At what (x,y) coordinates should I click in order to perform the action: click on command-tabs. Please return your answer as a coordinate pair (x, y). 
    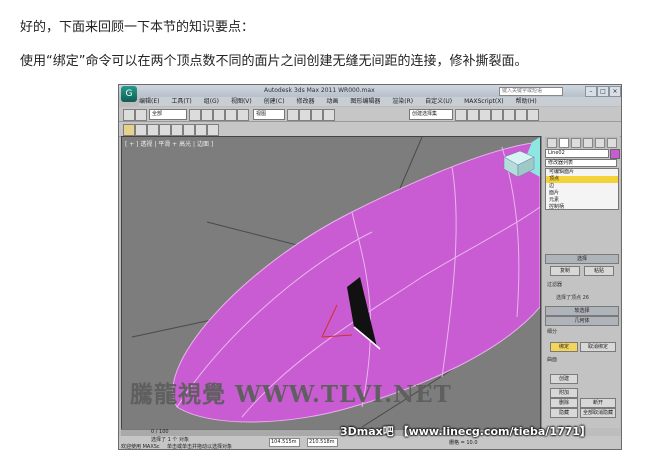
    Looking at the image, I should click on (581, 142).